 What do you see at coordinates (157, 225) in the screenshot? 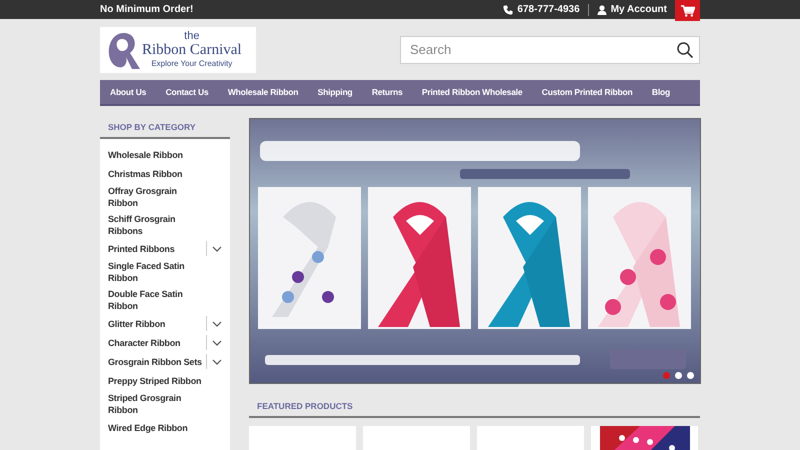
I see `category-link: Schiff Grosgrain Ribbons` at bounding box center [157, 225].